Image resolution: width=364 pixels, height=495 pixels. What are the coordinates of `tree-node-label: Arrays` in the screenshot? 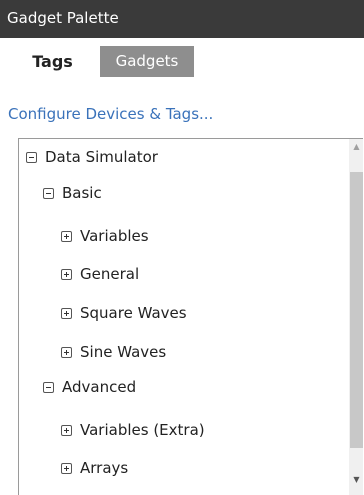 It's located at (104, 468).